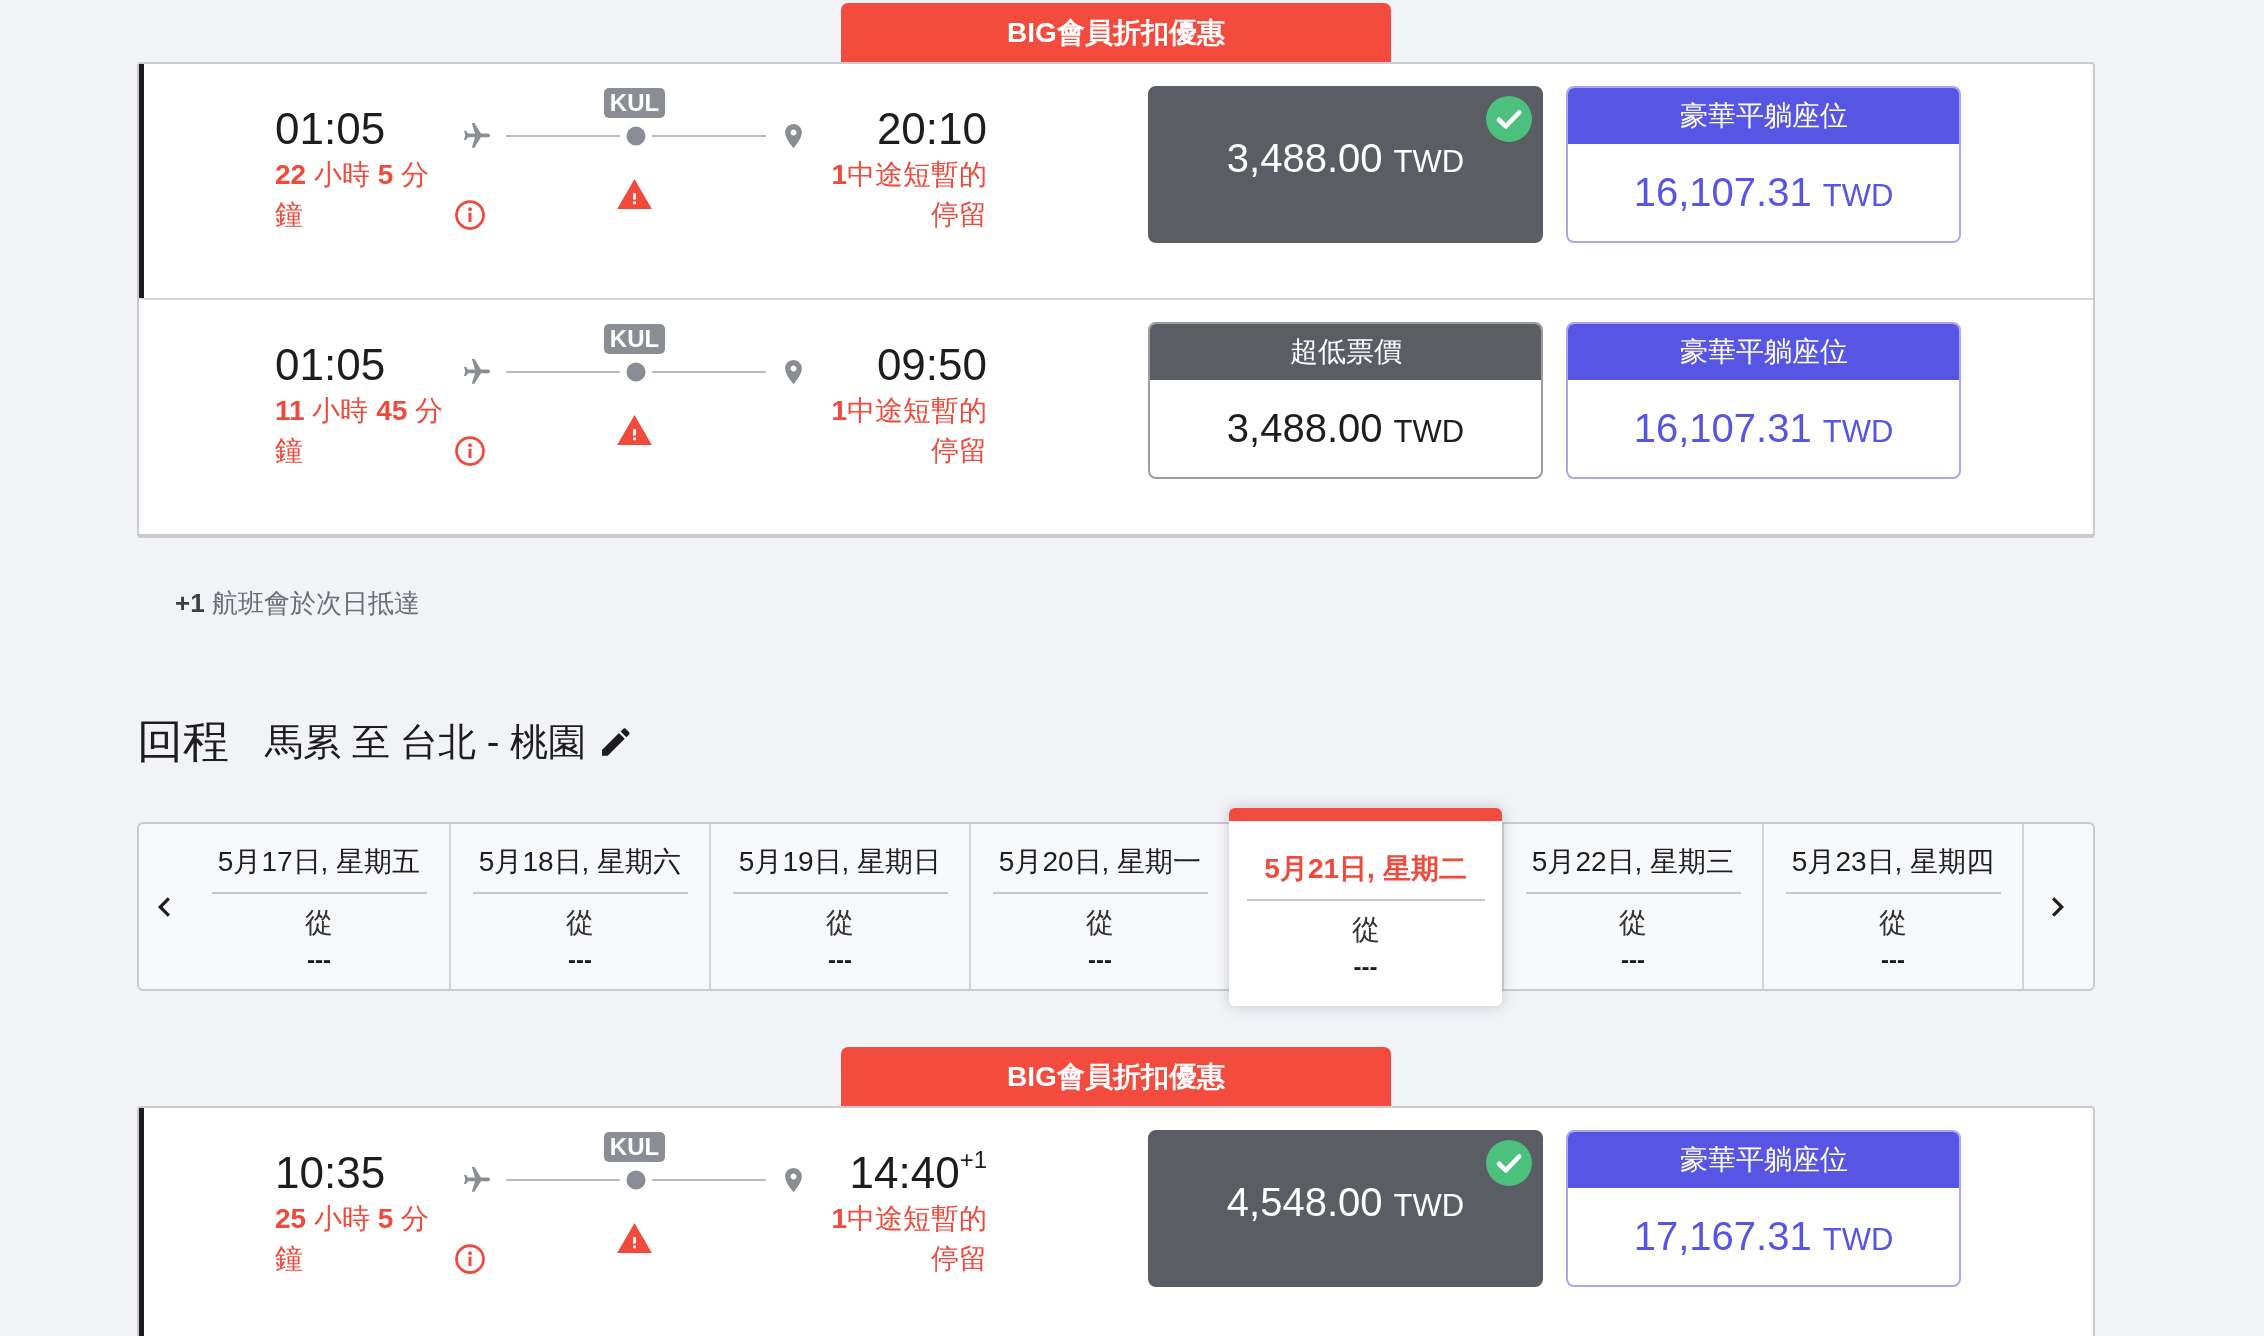 This screenshot has width=2264, height=1336. Describe the element at coordinates (1633, 862) in the screenshot. I see `date-label: 5月22日, 星期三` at that location.